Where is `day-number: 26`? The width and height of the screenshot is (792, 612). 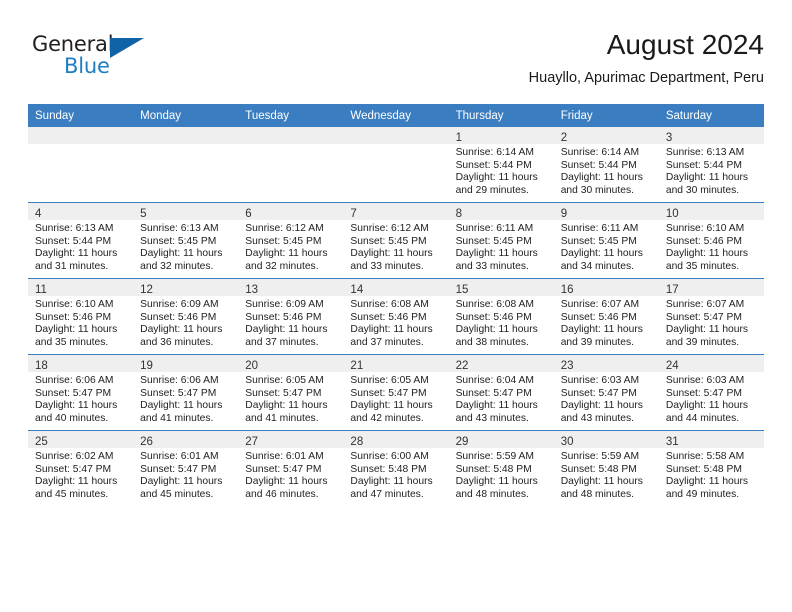 day-number: 26 is located at coordinates (146, 442).